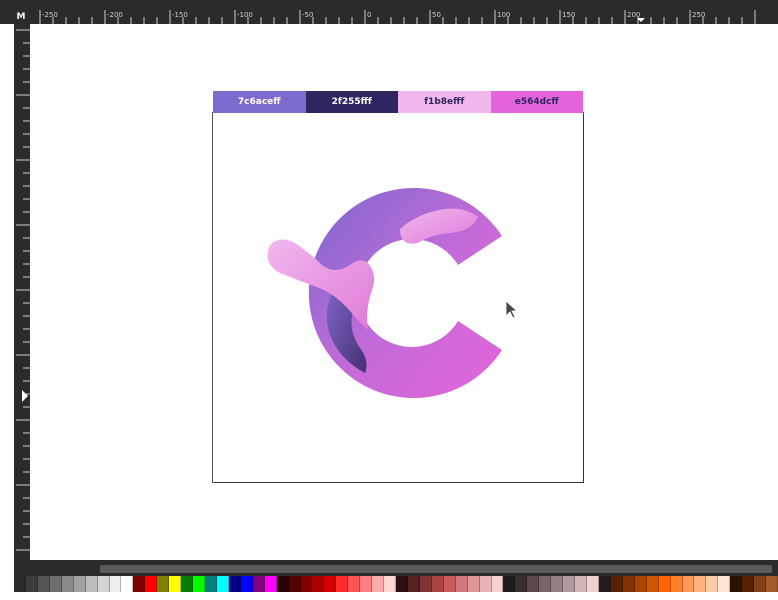  Describe the element at coordinates (21, 17) in the screenshot. I see `ruler-corner-button: M` at that location.